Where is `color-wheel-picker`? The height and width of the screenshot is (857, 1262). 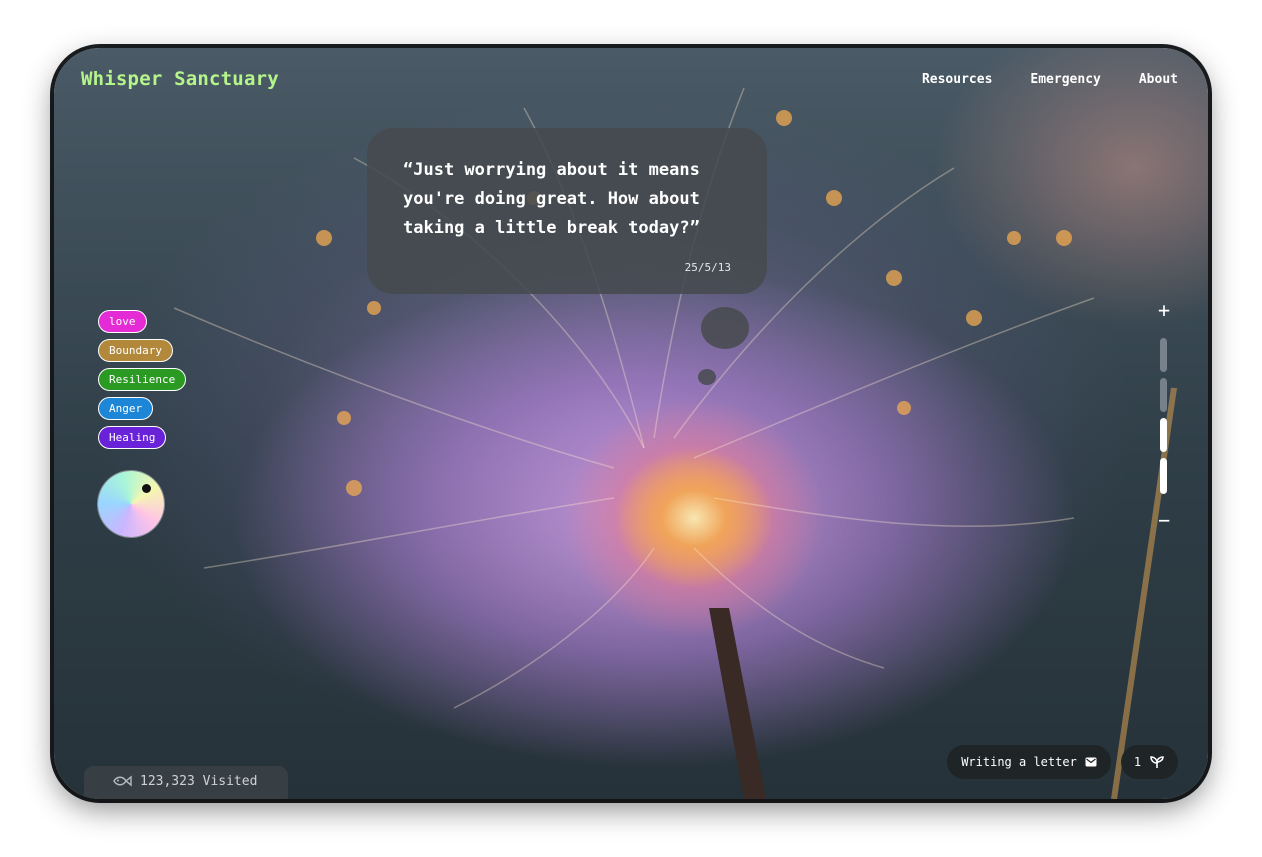
color-wheel-picker is located at coordinates (131, 504).